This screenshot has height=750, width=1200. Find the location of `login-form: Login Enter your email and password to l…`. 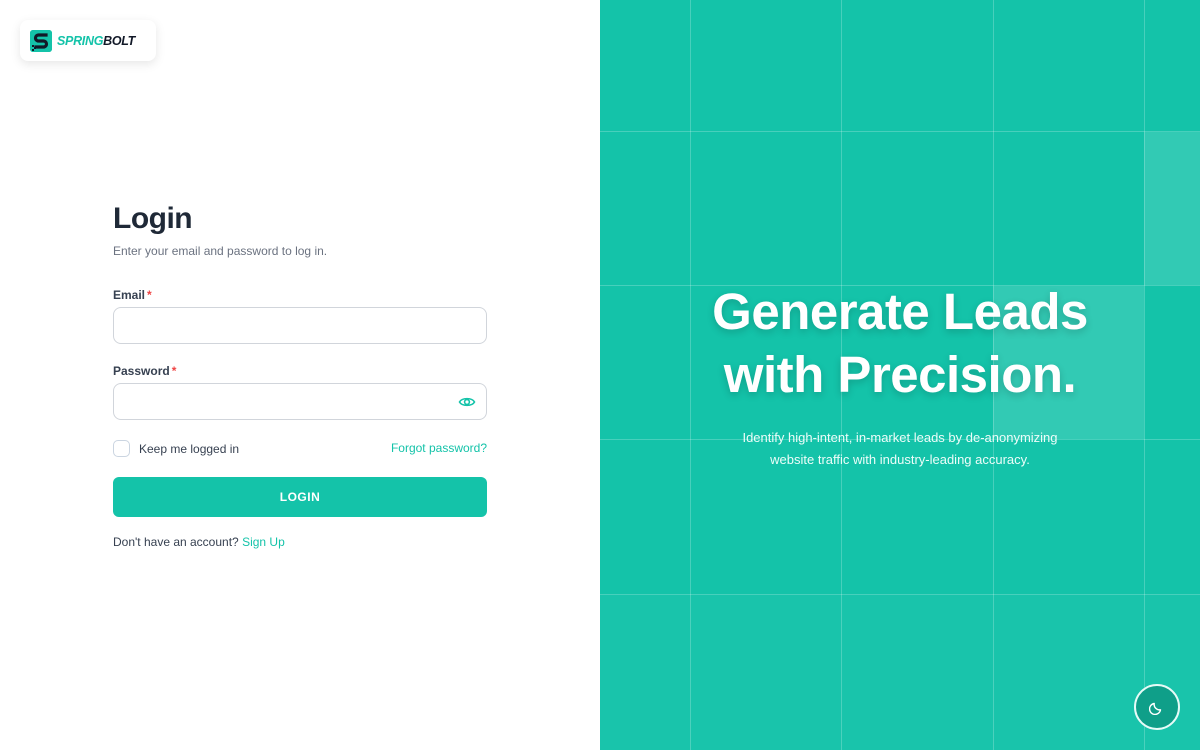

login-form: Login Enter your email and password to l… is located at coordinates (300, 374).